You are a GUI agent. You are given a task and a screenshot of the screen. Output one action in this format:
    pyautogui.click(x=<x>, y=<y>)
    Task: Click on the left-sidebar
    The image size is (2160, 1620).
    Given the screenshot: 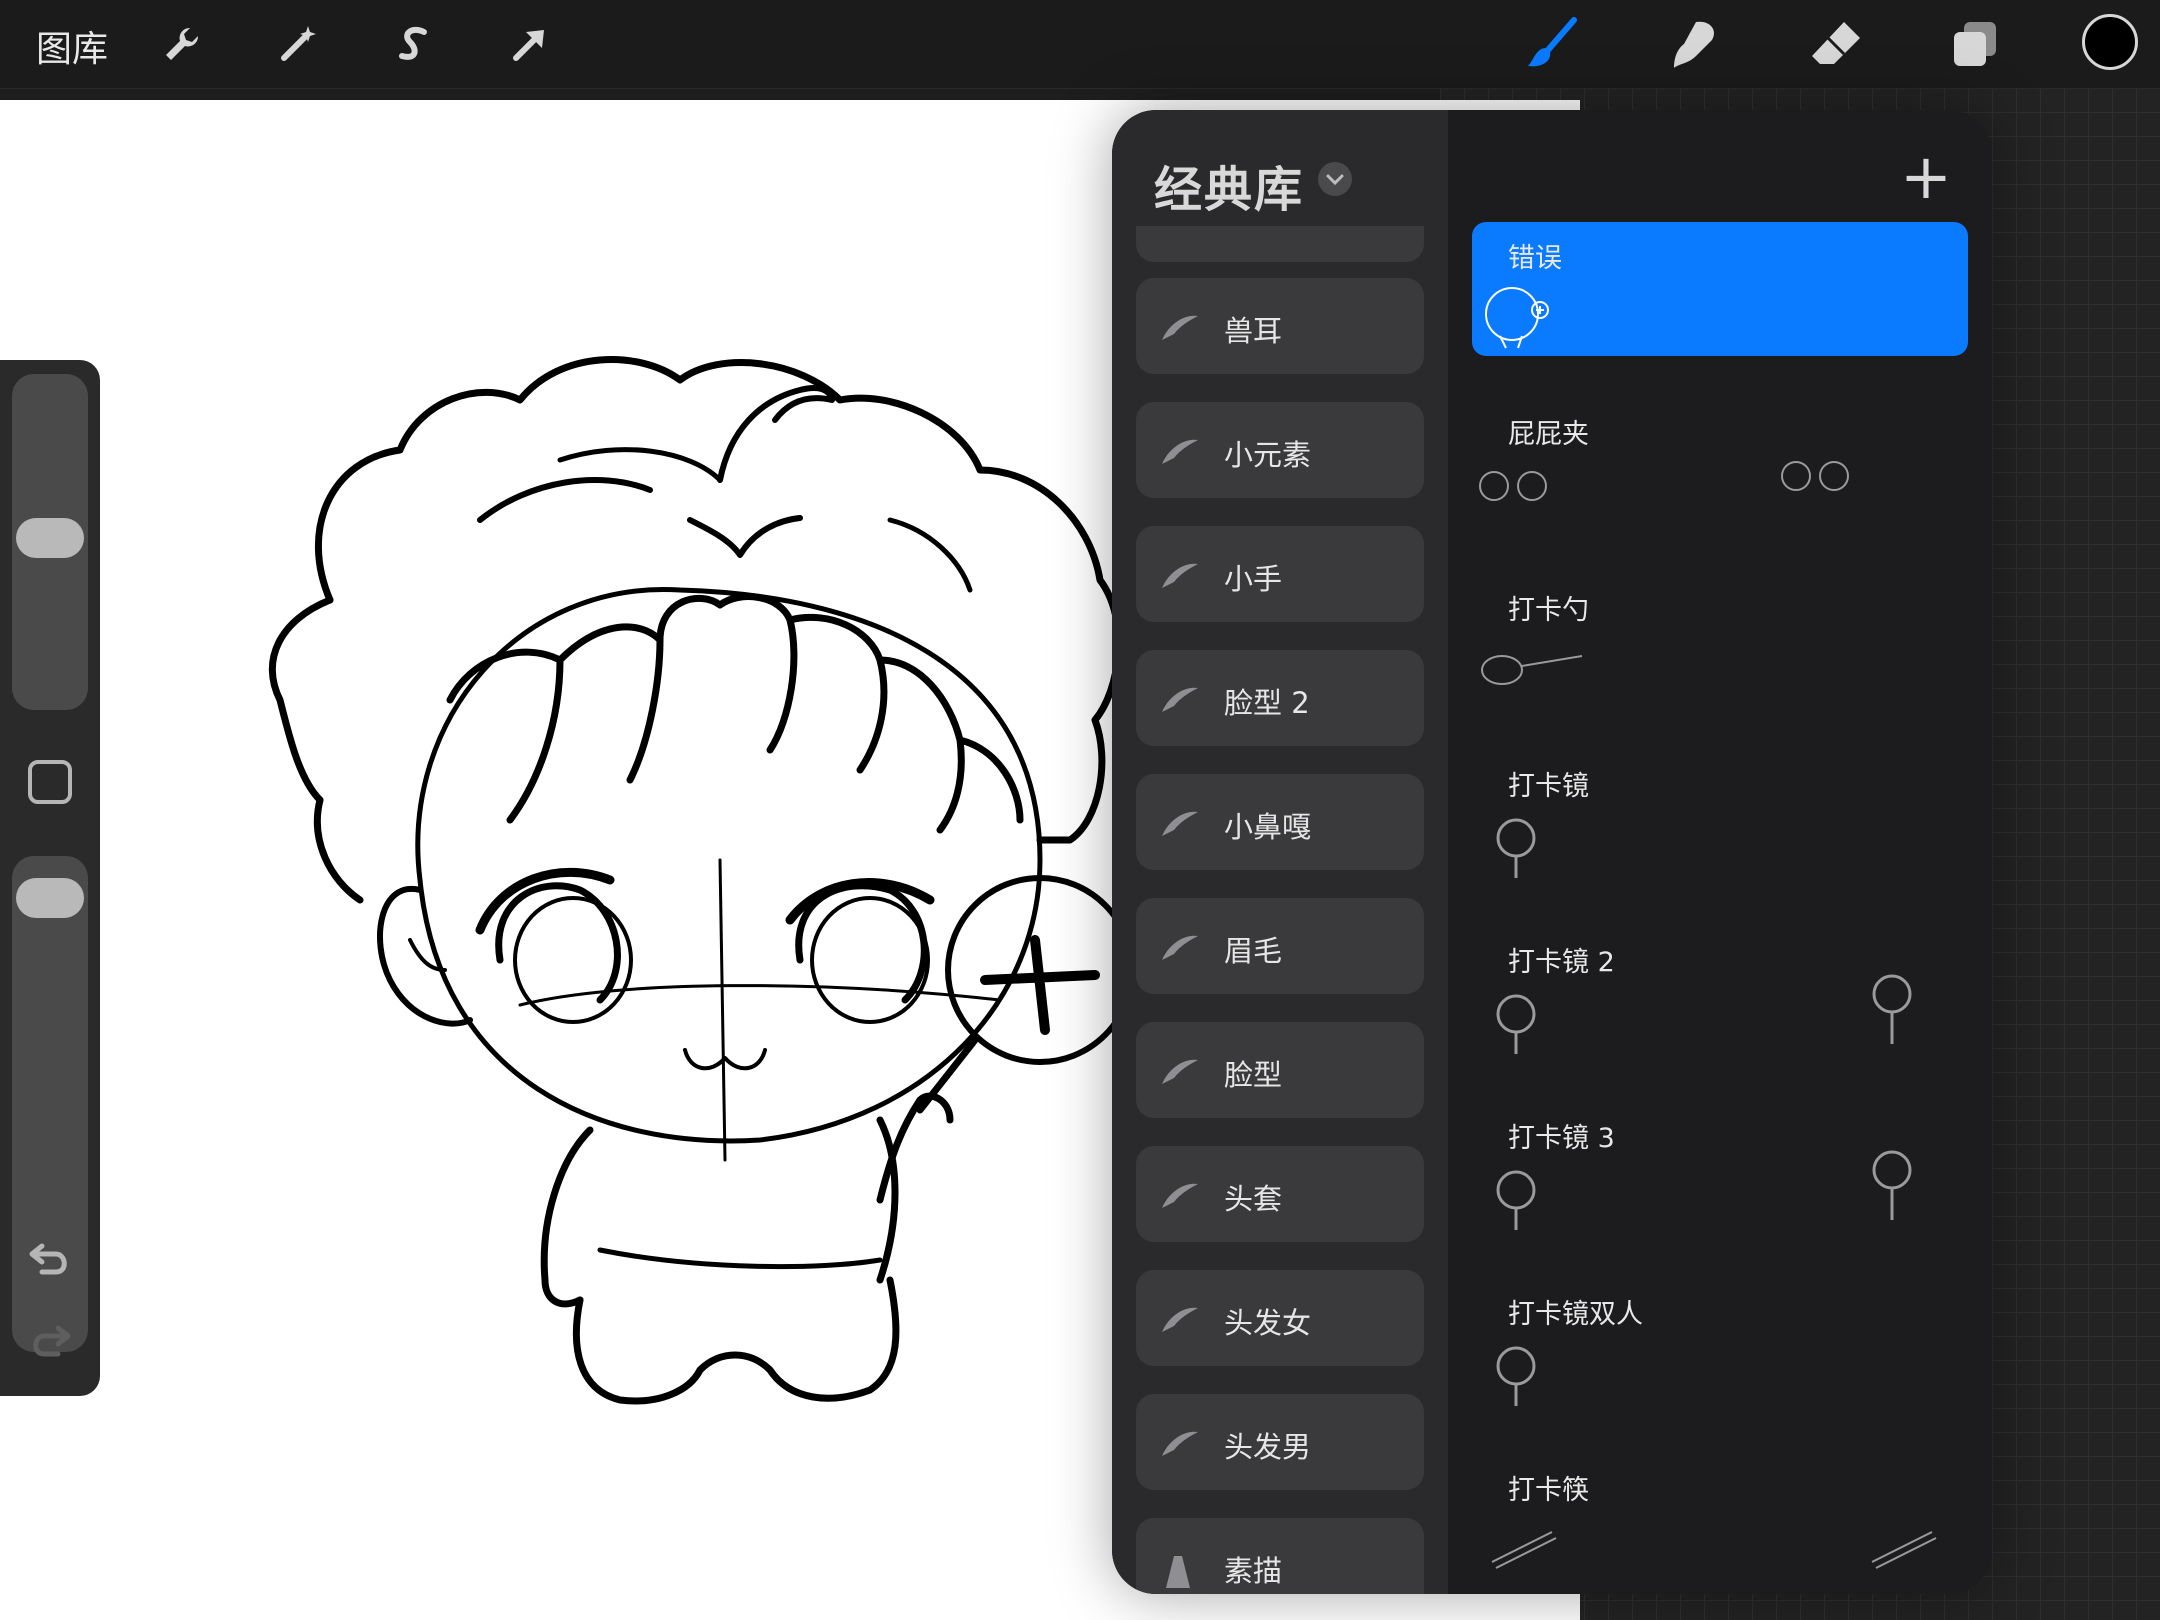 What is the action you would take?
    pyautogui.click(x=50, y=878)
    